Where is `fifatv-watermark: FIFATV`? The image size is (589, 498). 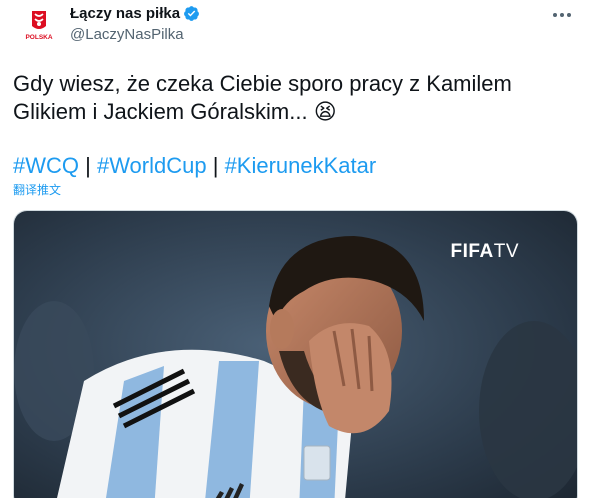
fifatv-watermark: FIFATV is located at coordinates (485, 252).